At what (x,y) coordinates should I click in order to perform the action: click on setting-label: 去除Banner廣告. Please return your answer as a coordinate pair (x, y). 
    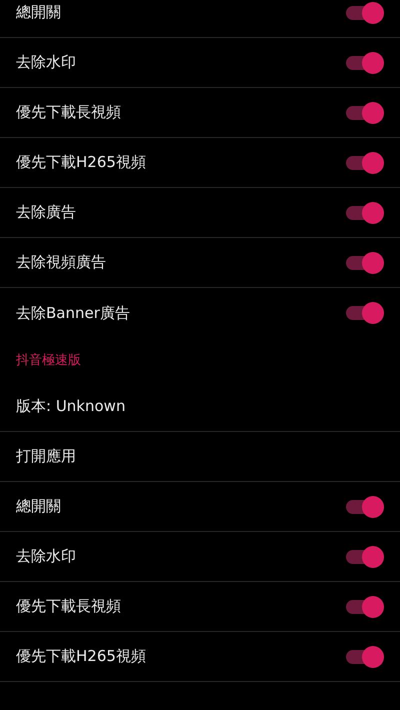
    Looking at the image, I should click on (73, 313).